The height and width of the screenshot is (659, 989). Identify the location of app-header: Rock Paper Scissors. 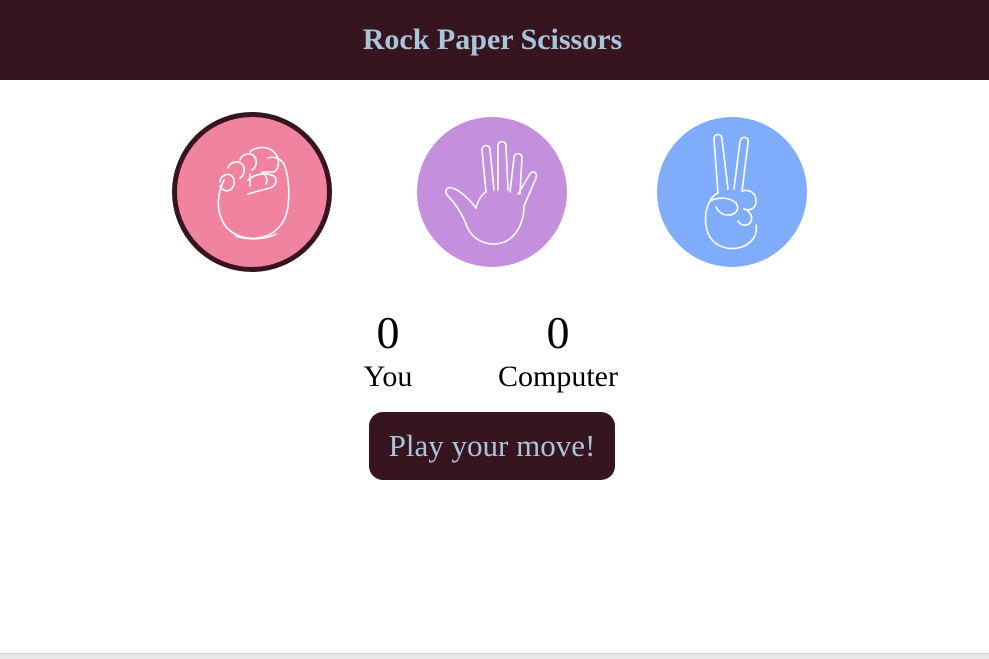
(494, 40).